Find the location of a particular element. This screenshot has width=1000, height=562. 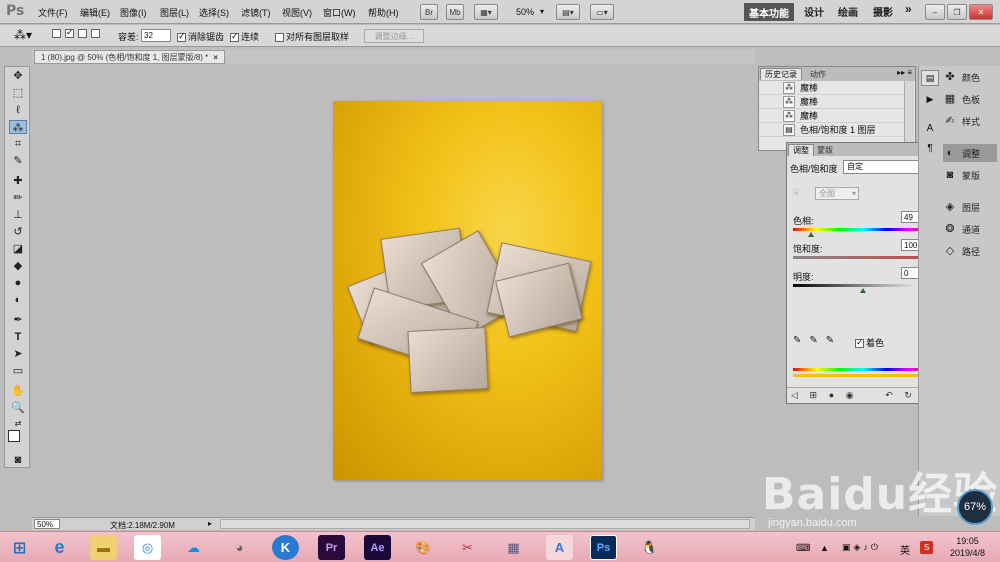

clip-layer-icon: ● is located at coordinates (831, 395).